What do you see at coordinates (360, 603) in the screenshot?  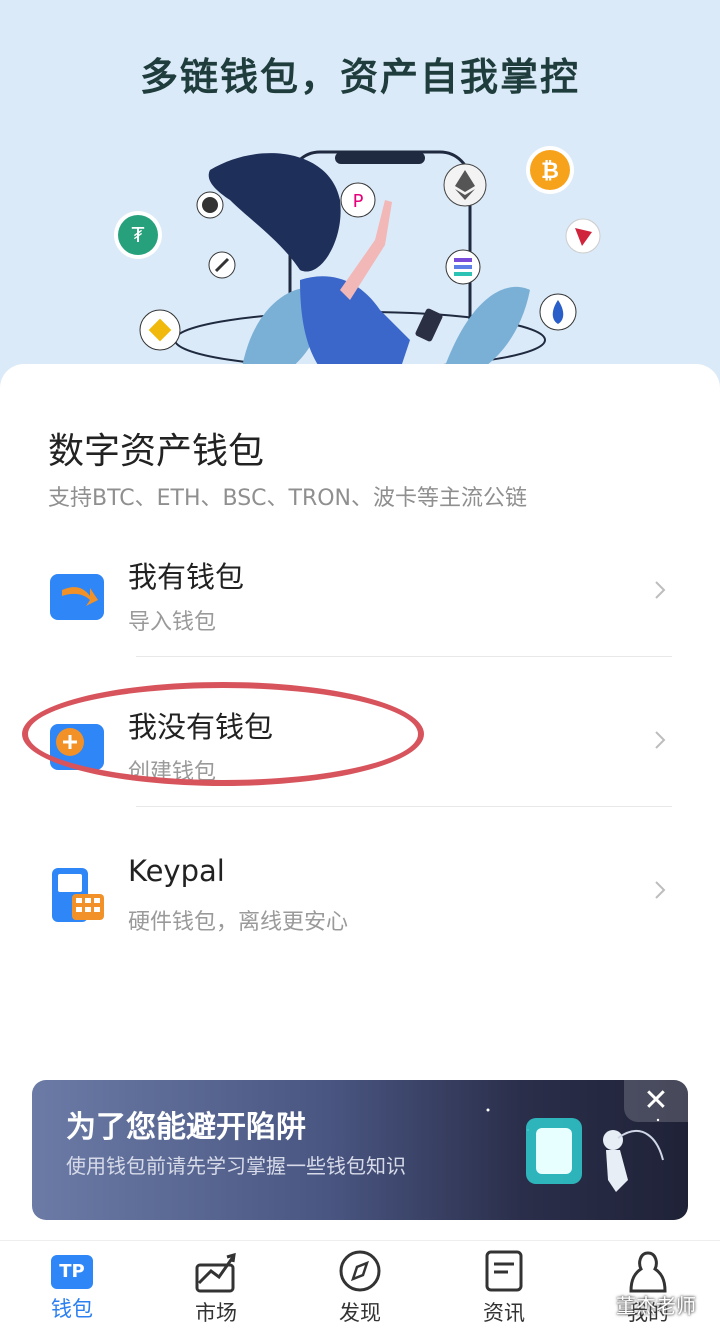 I see `import-wallet-option: 我有钱包 导入钱包` at bounding box center [360, 603].